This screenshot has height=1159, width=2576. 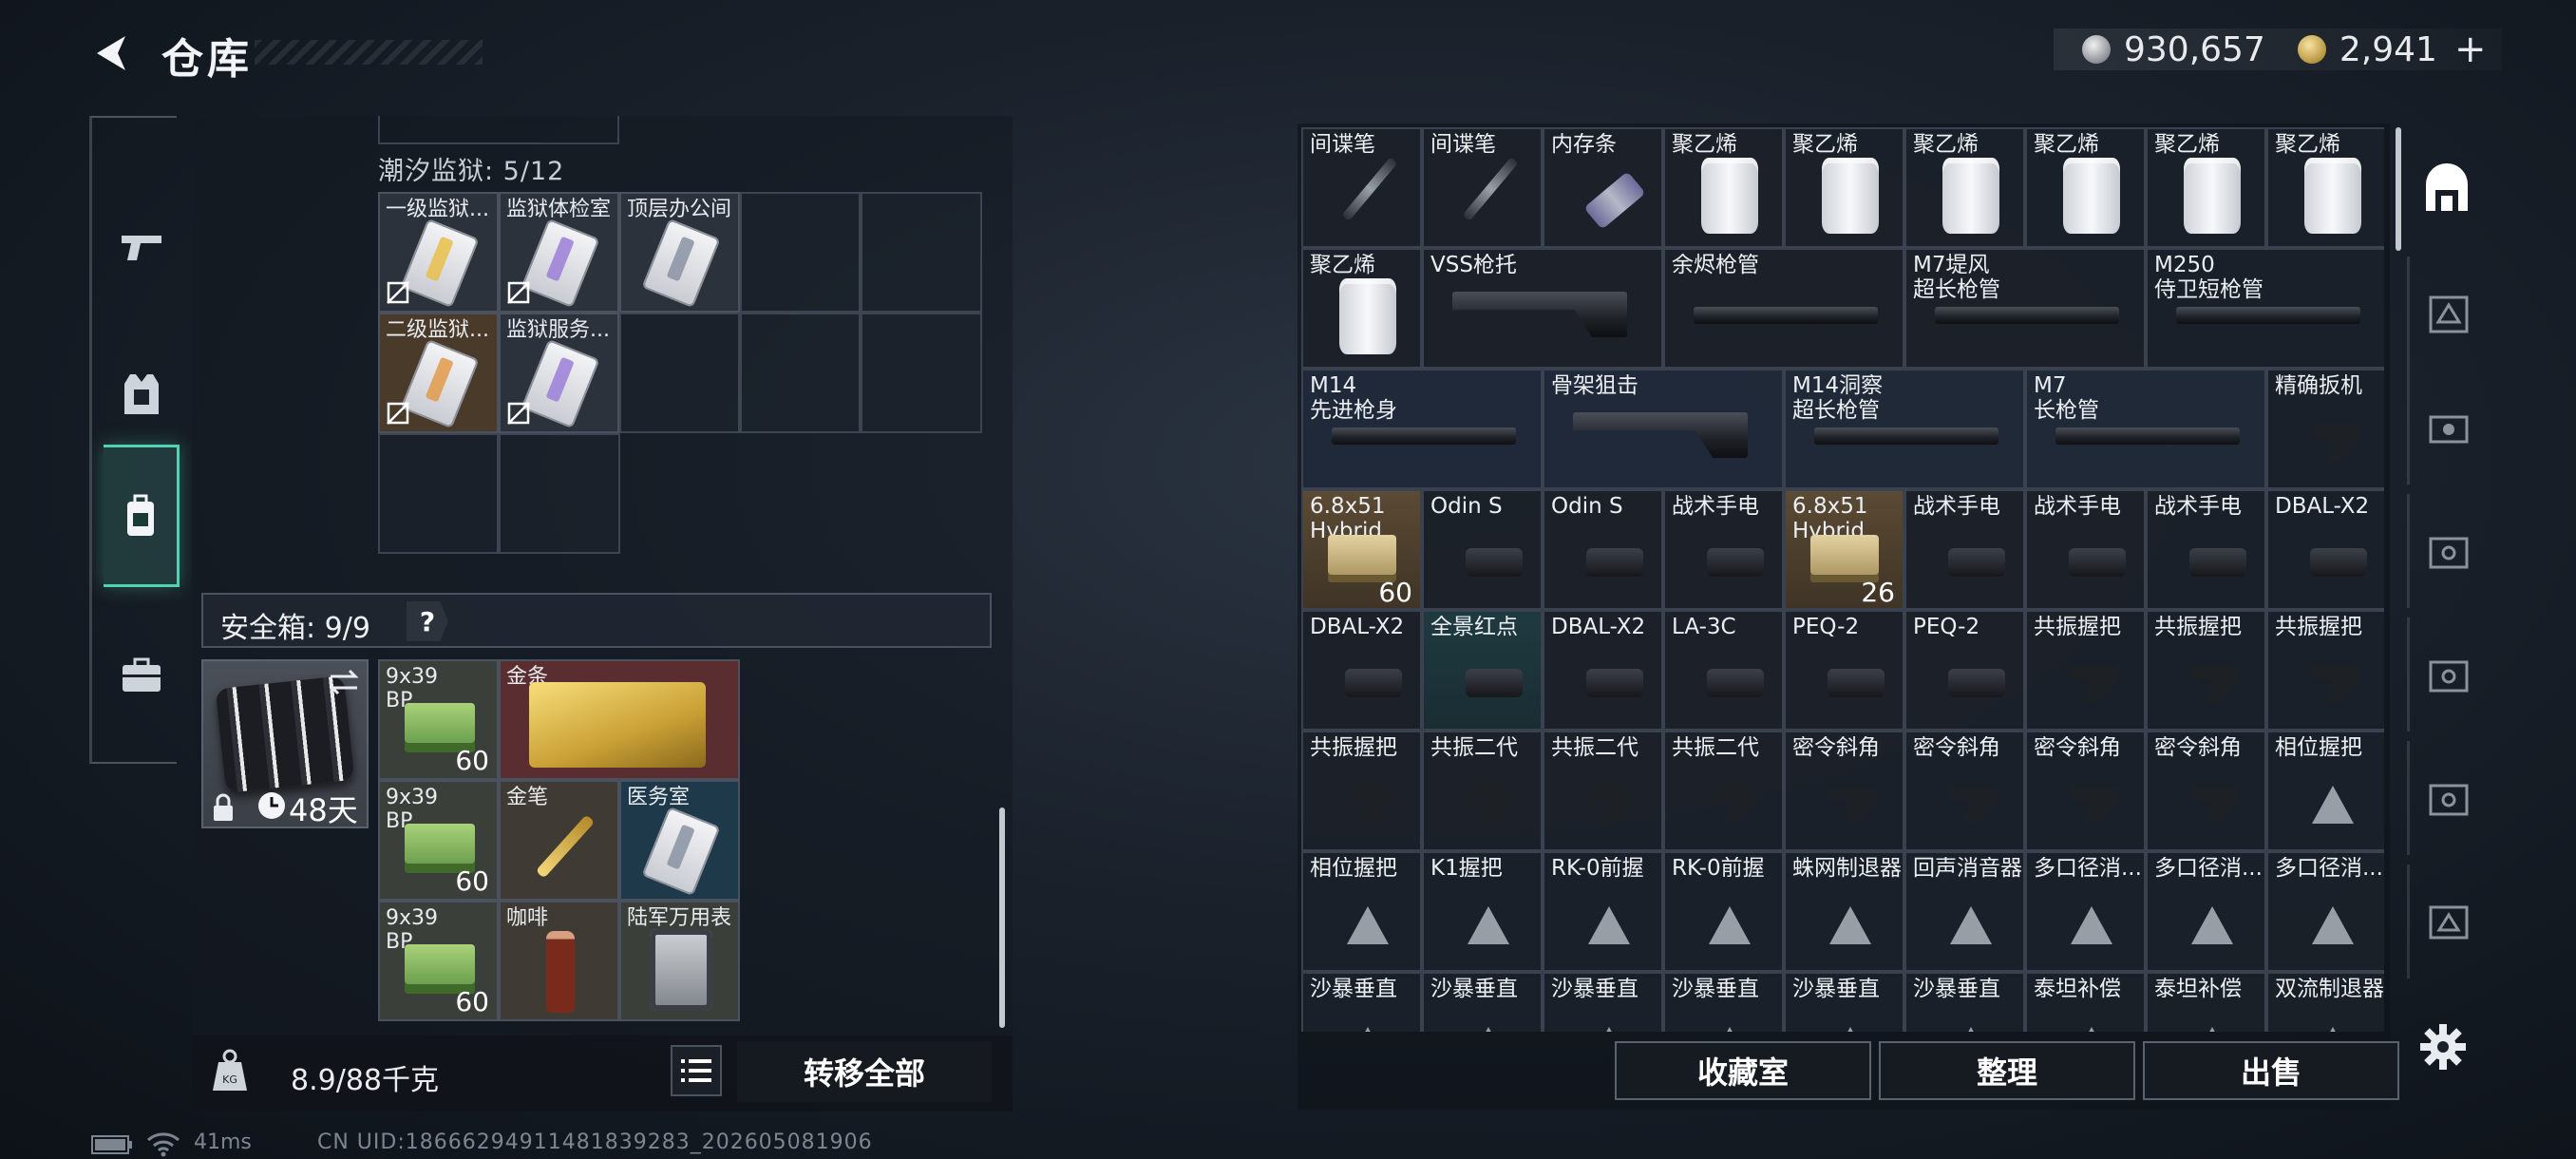 What do you see at coordinates (559, 840) in the screenshot?
I see `gold-pen-item: 金笔` at bounding box center [559, 840].